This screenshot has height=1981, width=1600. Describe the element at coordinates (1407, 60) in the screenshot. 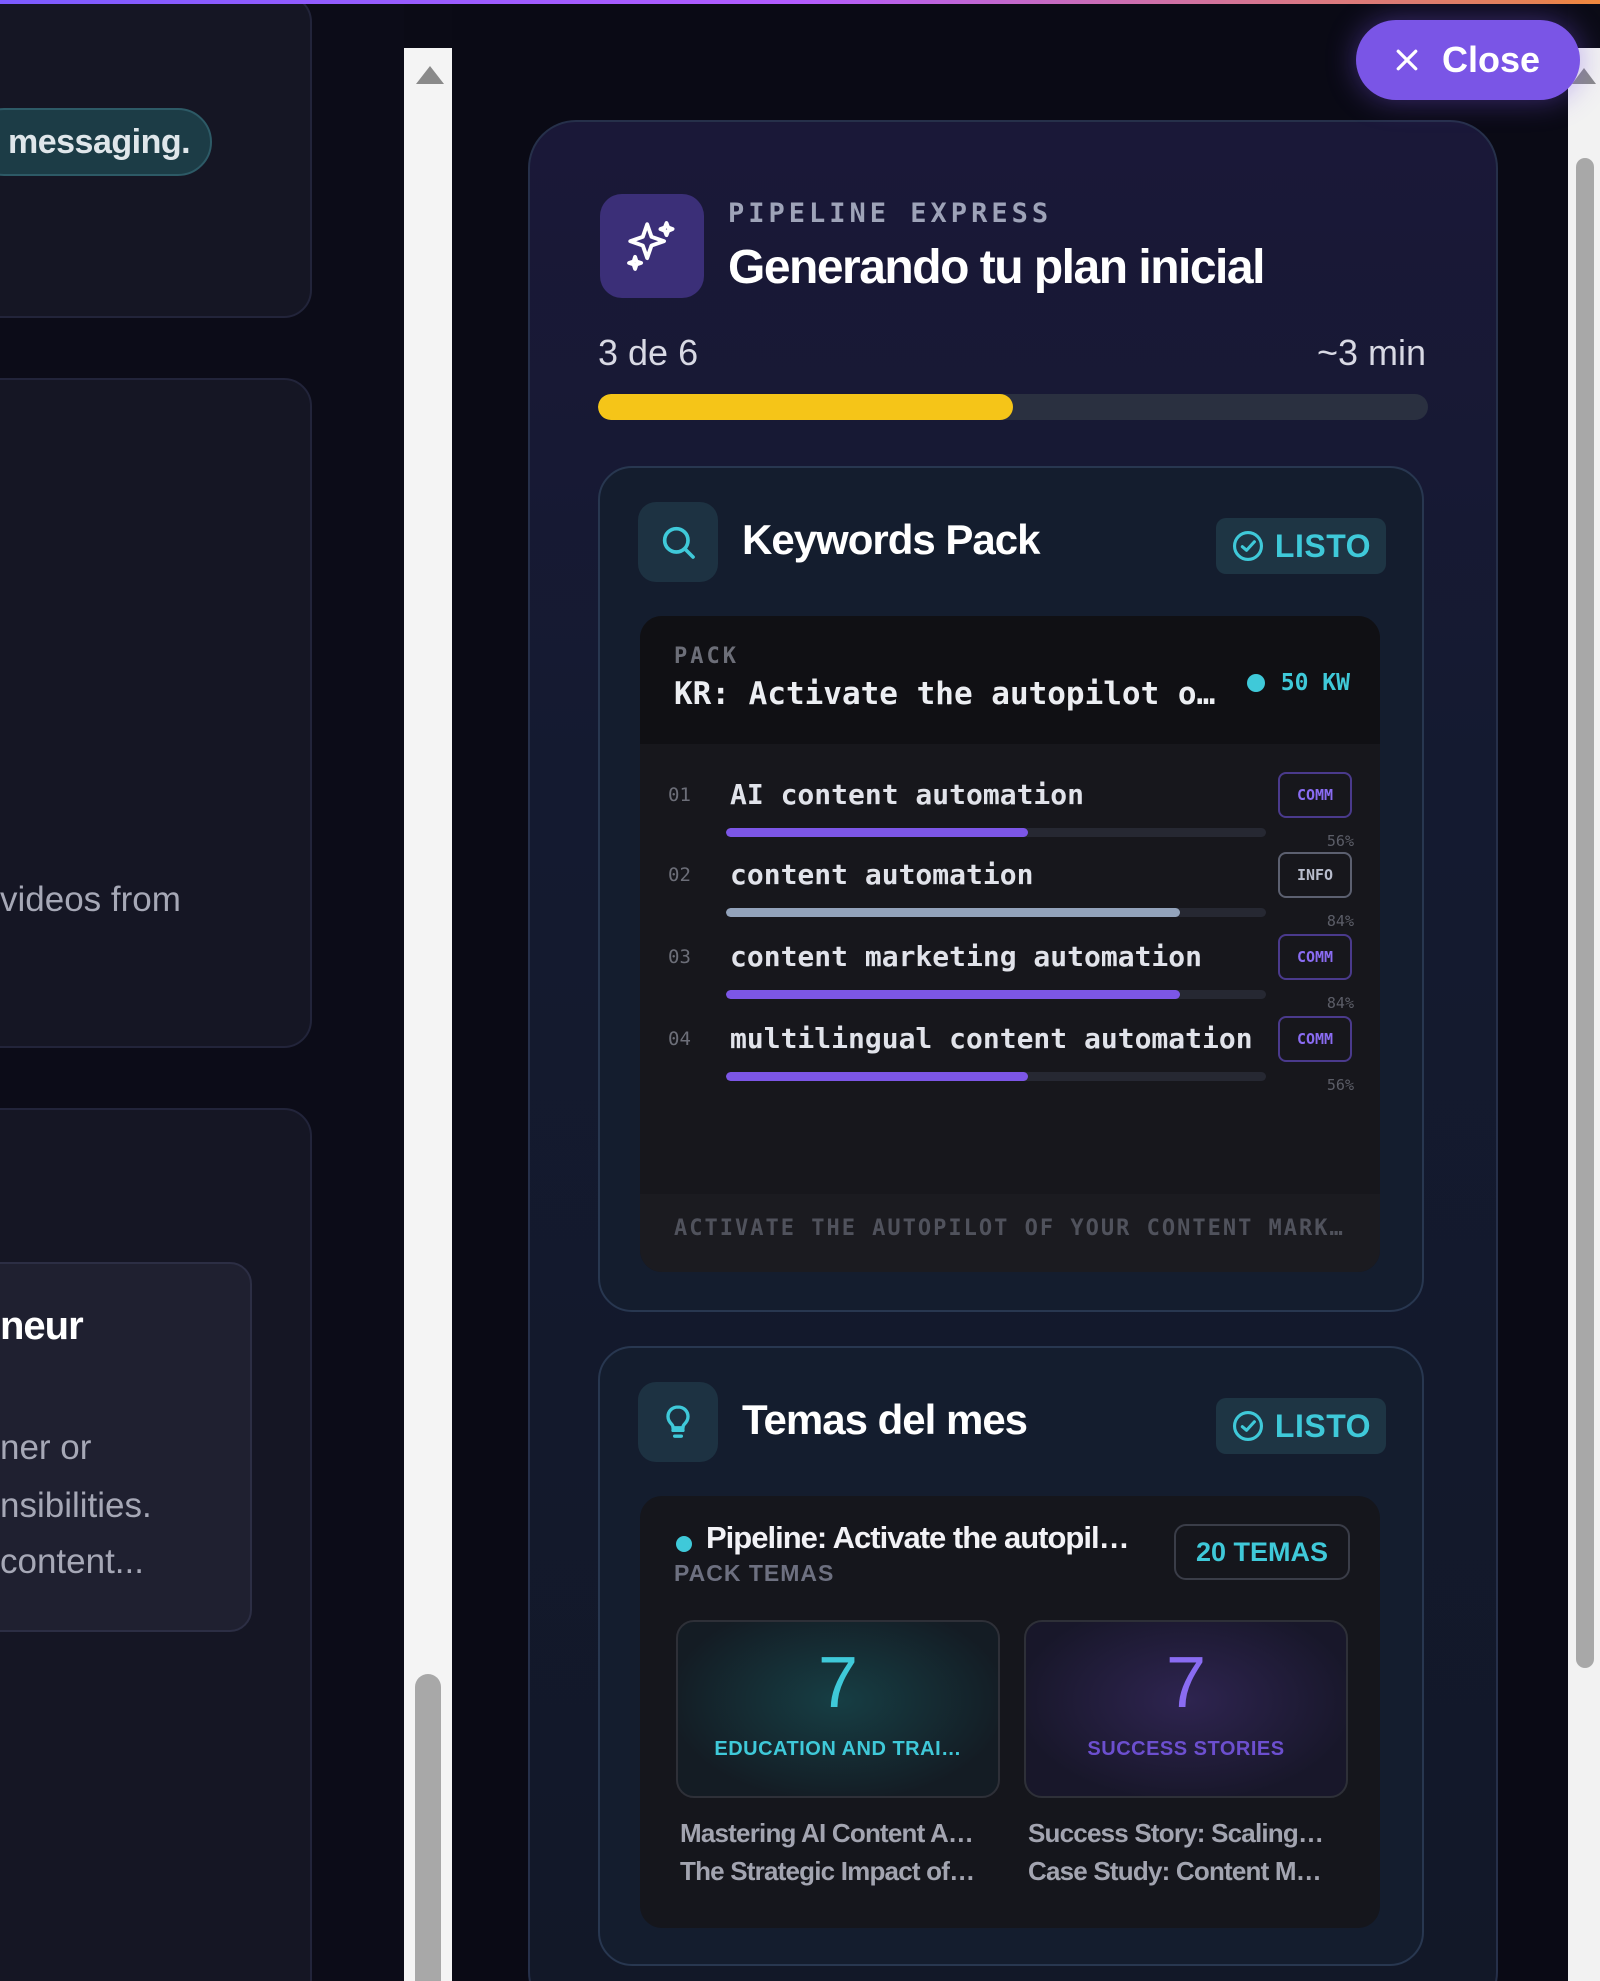

I see `close-icon` at that location.